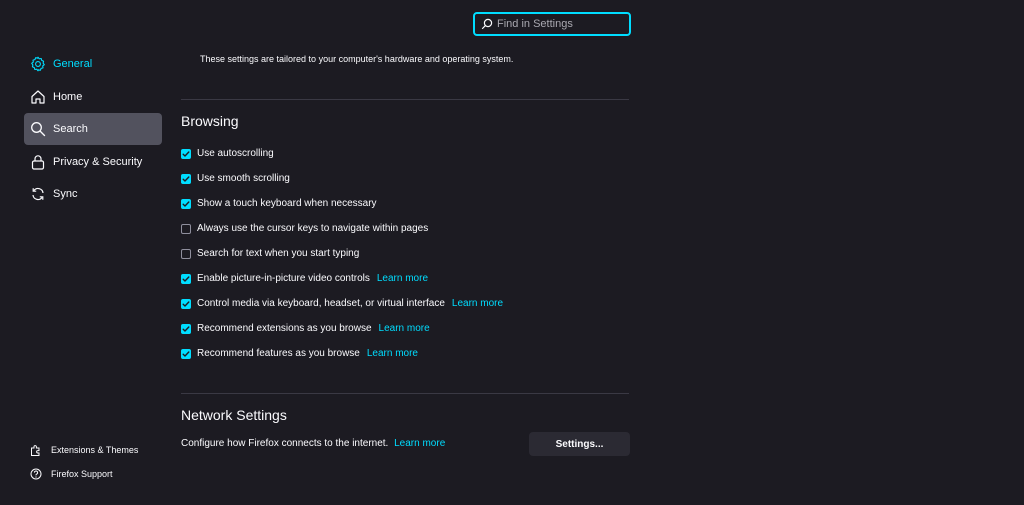  What do you see at coordinates (38, 162) in the screenshot?
I see `lock-icon` at bounding box center [38, 162].